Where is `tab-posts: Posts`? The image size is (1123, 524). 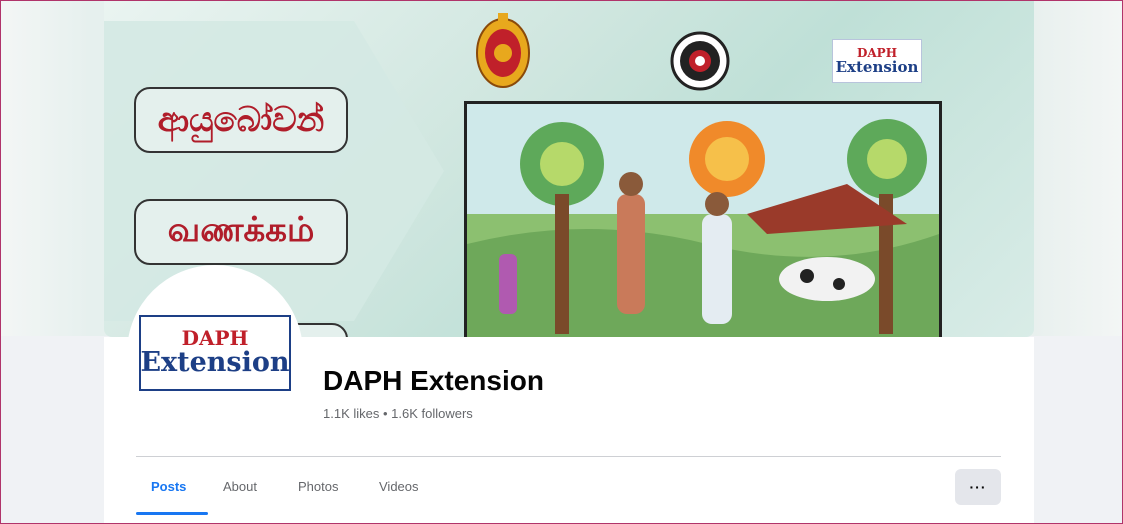 tab-posts: Posts is located at coordinates (168, 486).